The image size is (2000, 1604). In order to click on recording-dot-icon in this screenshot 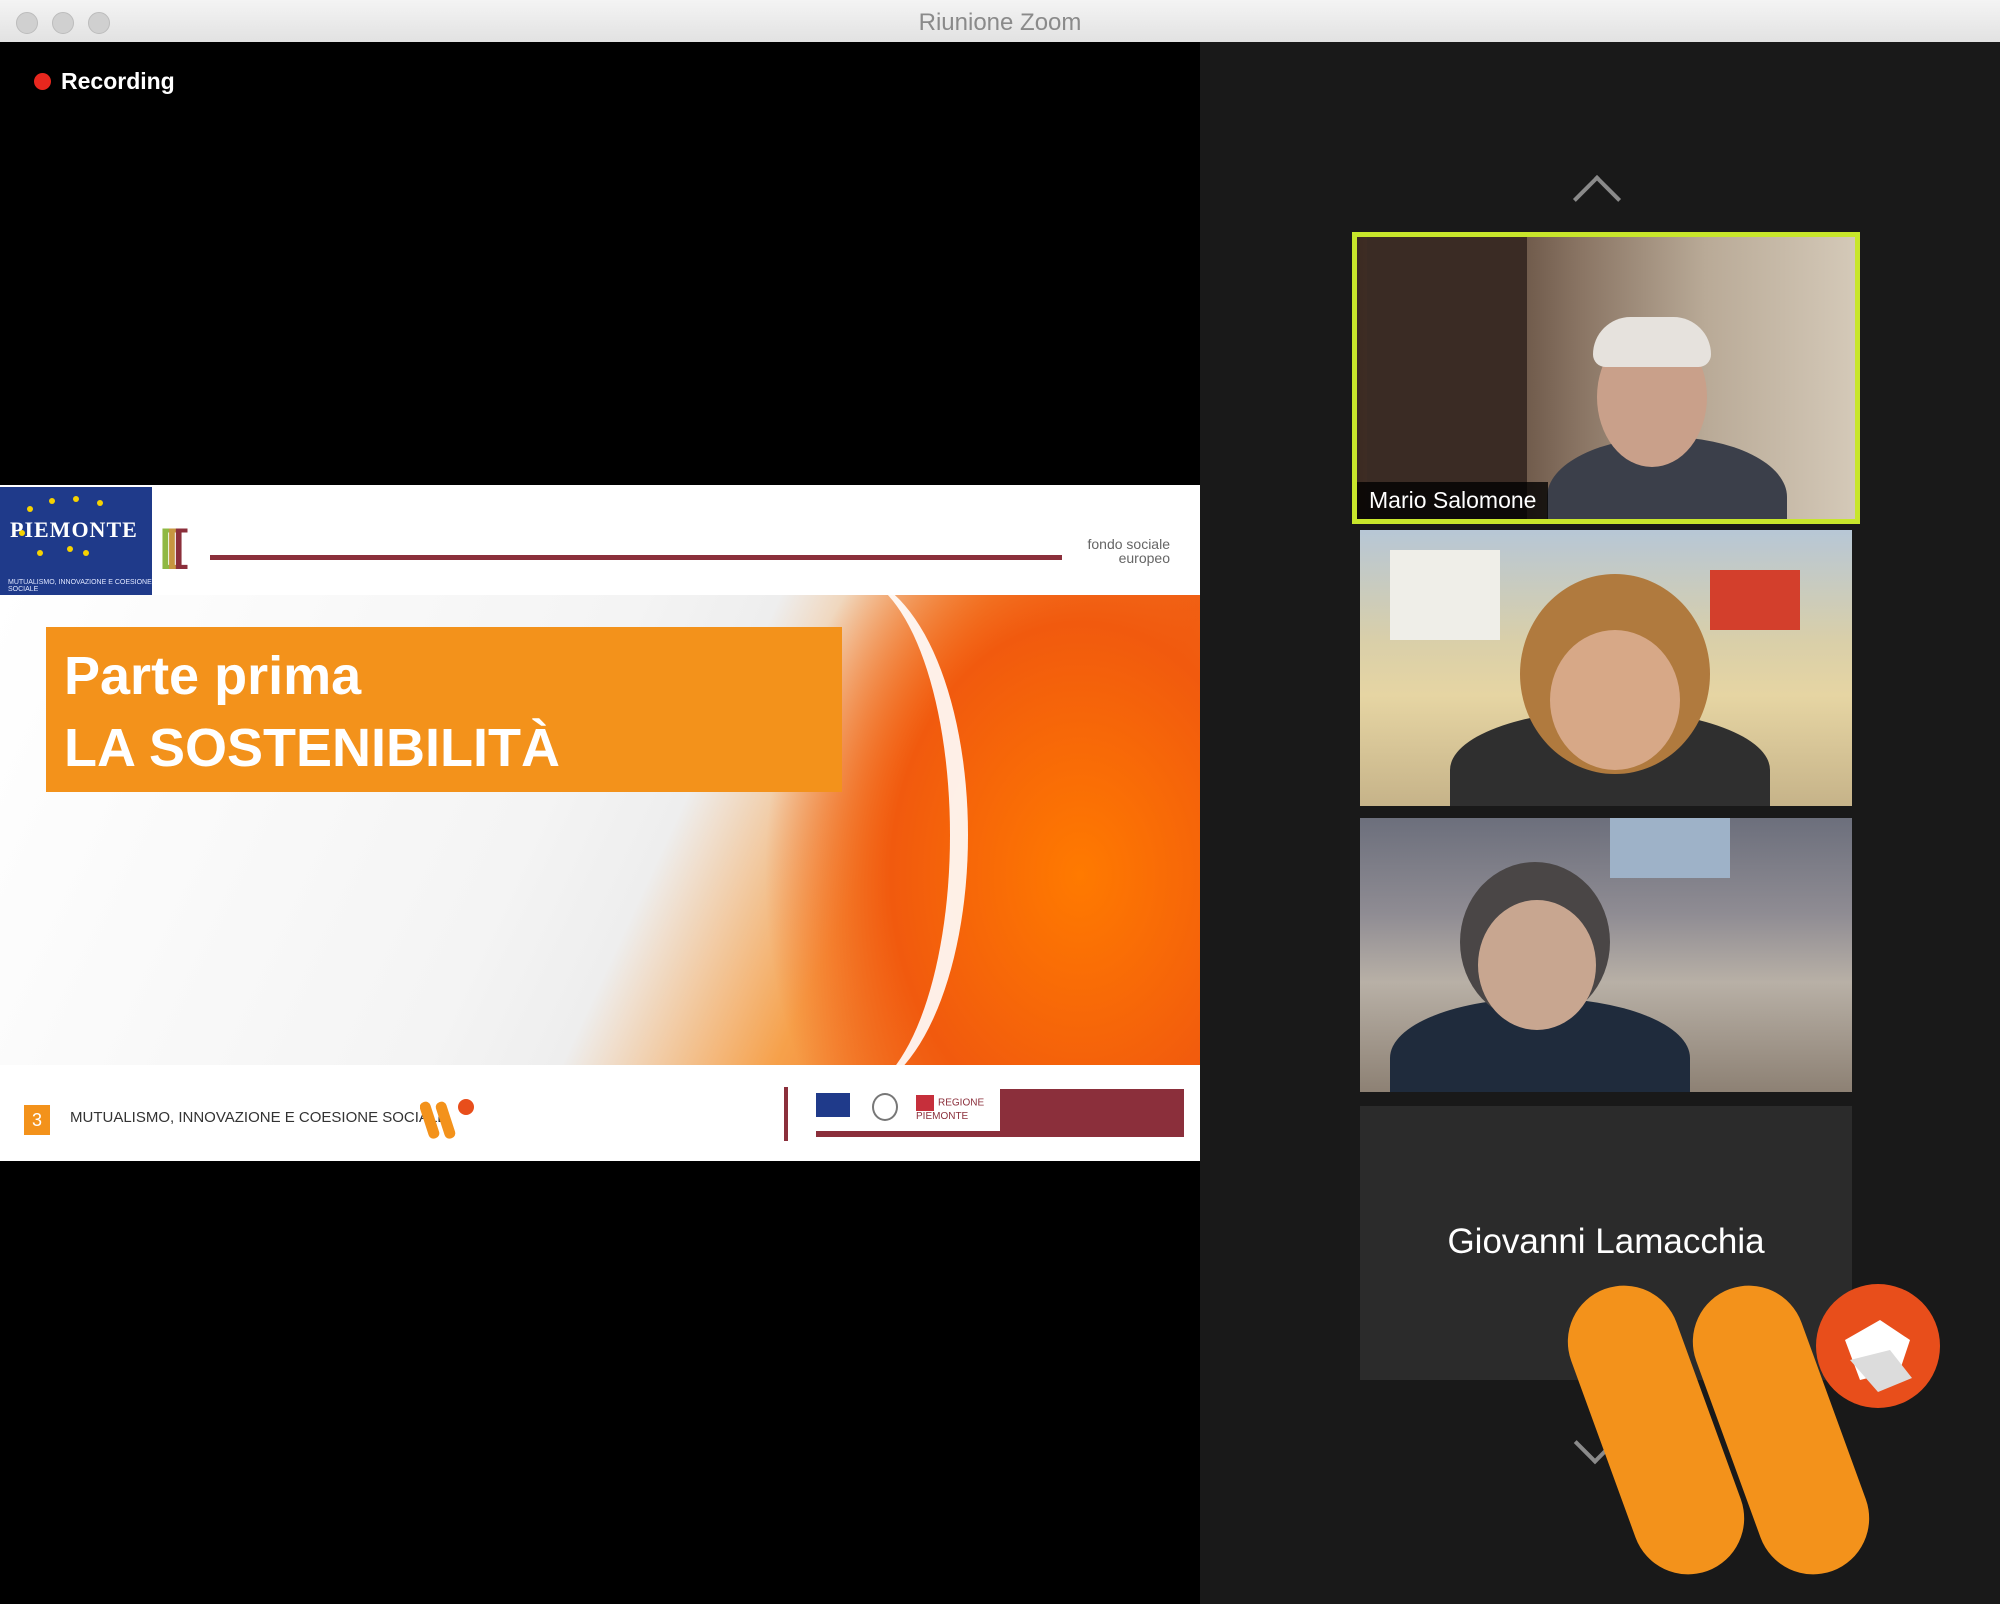, I will do `click(42, 81)`.